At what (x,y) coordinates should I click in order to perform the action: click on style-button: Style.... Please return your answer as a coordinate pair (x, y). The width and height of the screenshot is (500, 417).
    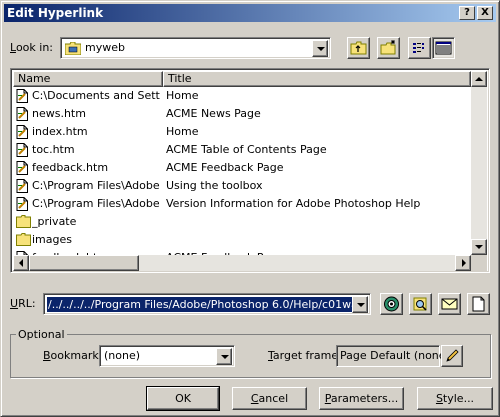
    Looking at the image, I should click on (455, 398).